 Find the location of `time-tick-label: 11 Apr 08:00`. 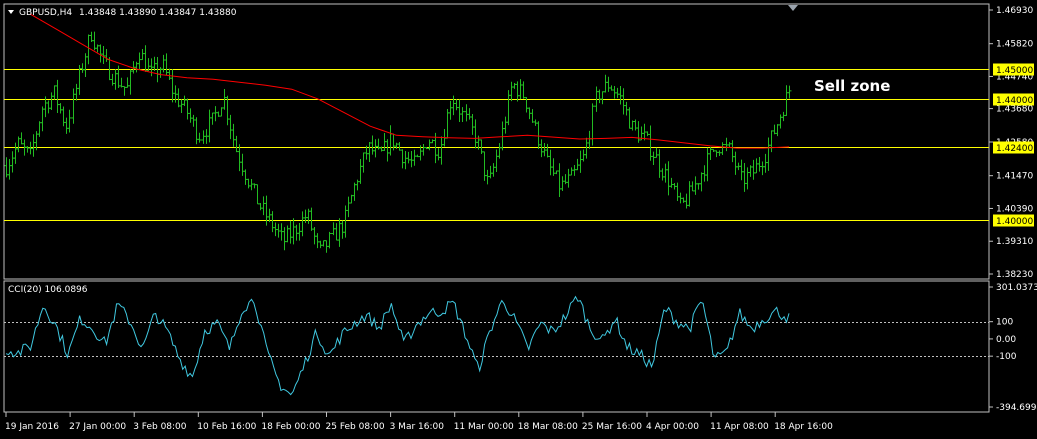

time-tick-label: 11 Apr 08:00 is located at coordinates (739, 427).